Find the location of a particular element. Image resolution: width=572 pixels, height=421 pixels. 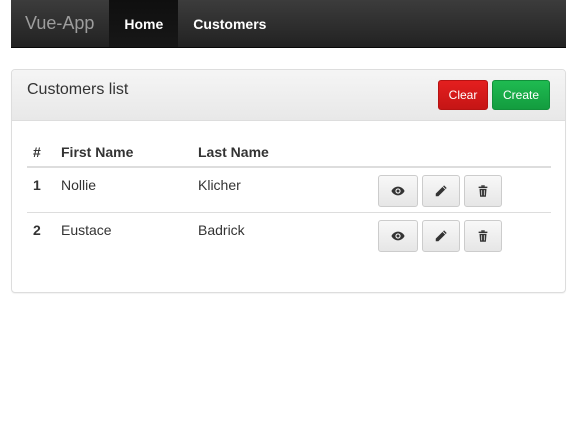

row-number: 2 is located at coordinates (44, 234).